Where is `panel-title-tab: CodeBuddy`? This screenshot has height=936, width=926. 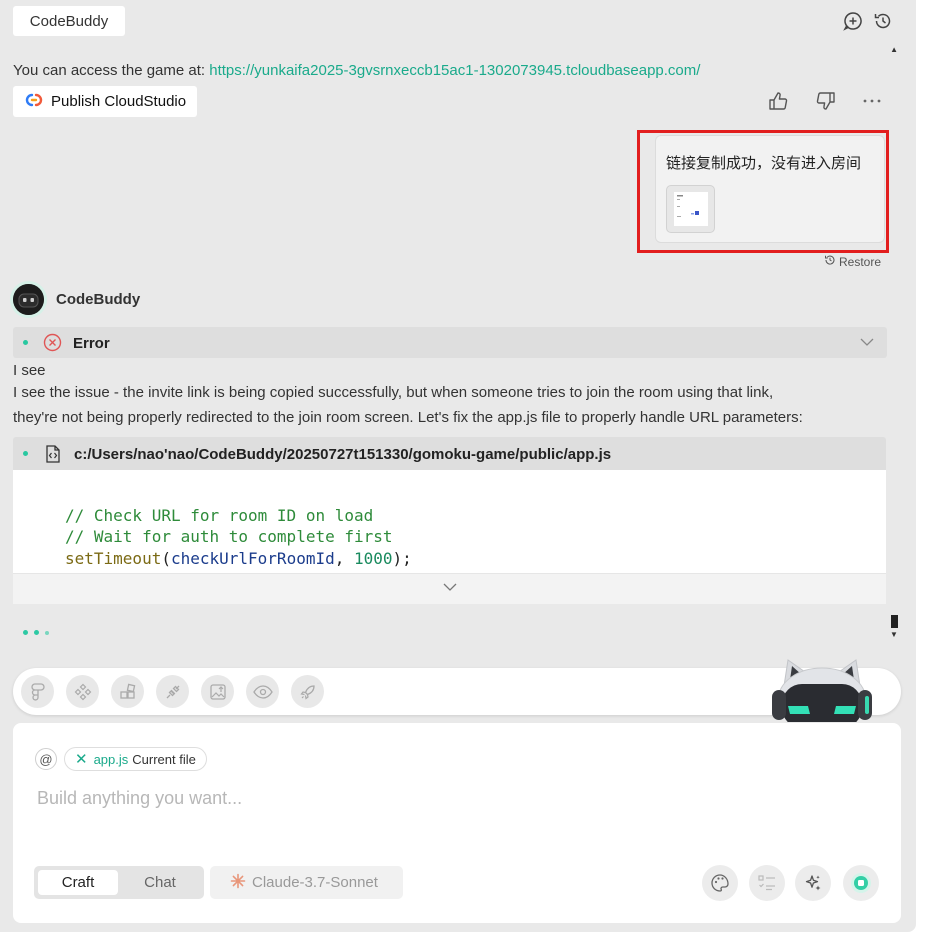
panel-title-tab: CodeBuddy is located at coordinates (69, 21).